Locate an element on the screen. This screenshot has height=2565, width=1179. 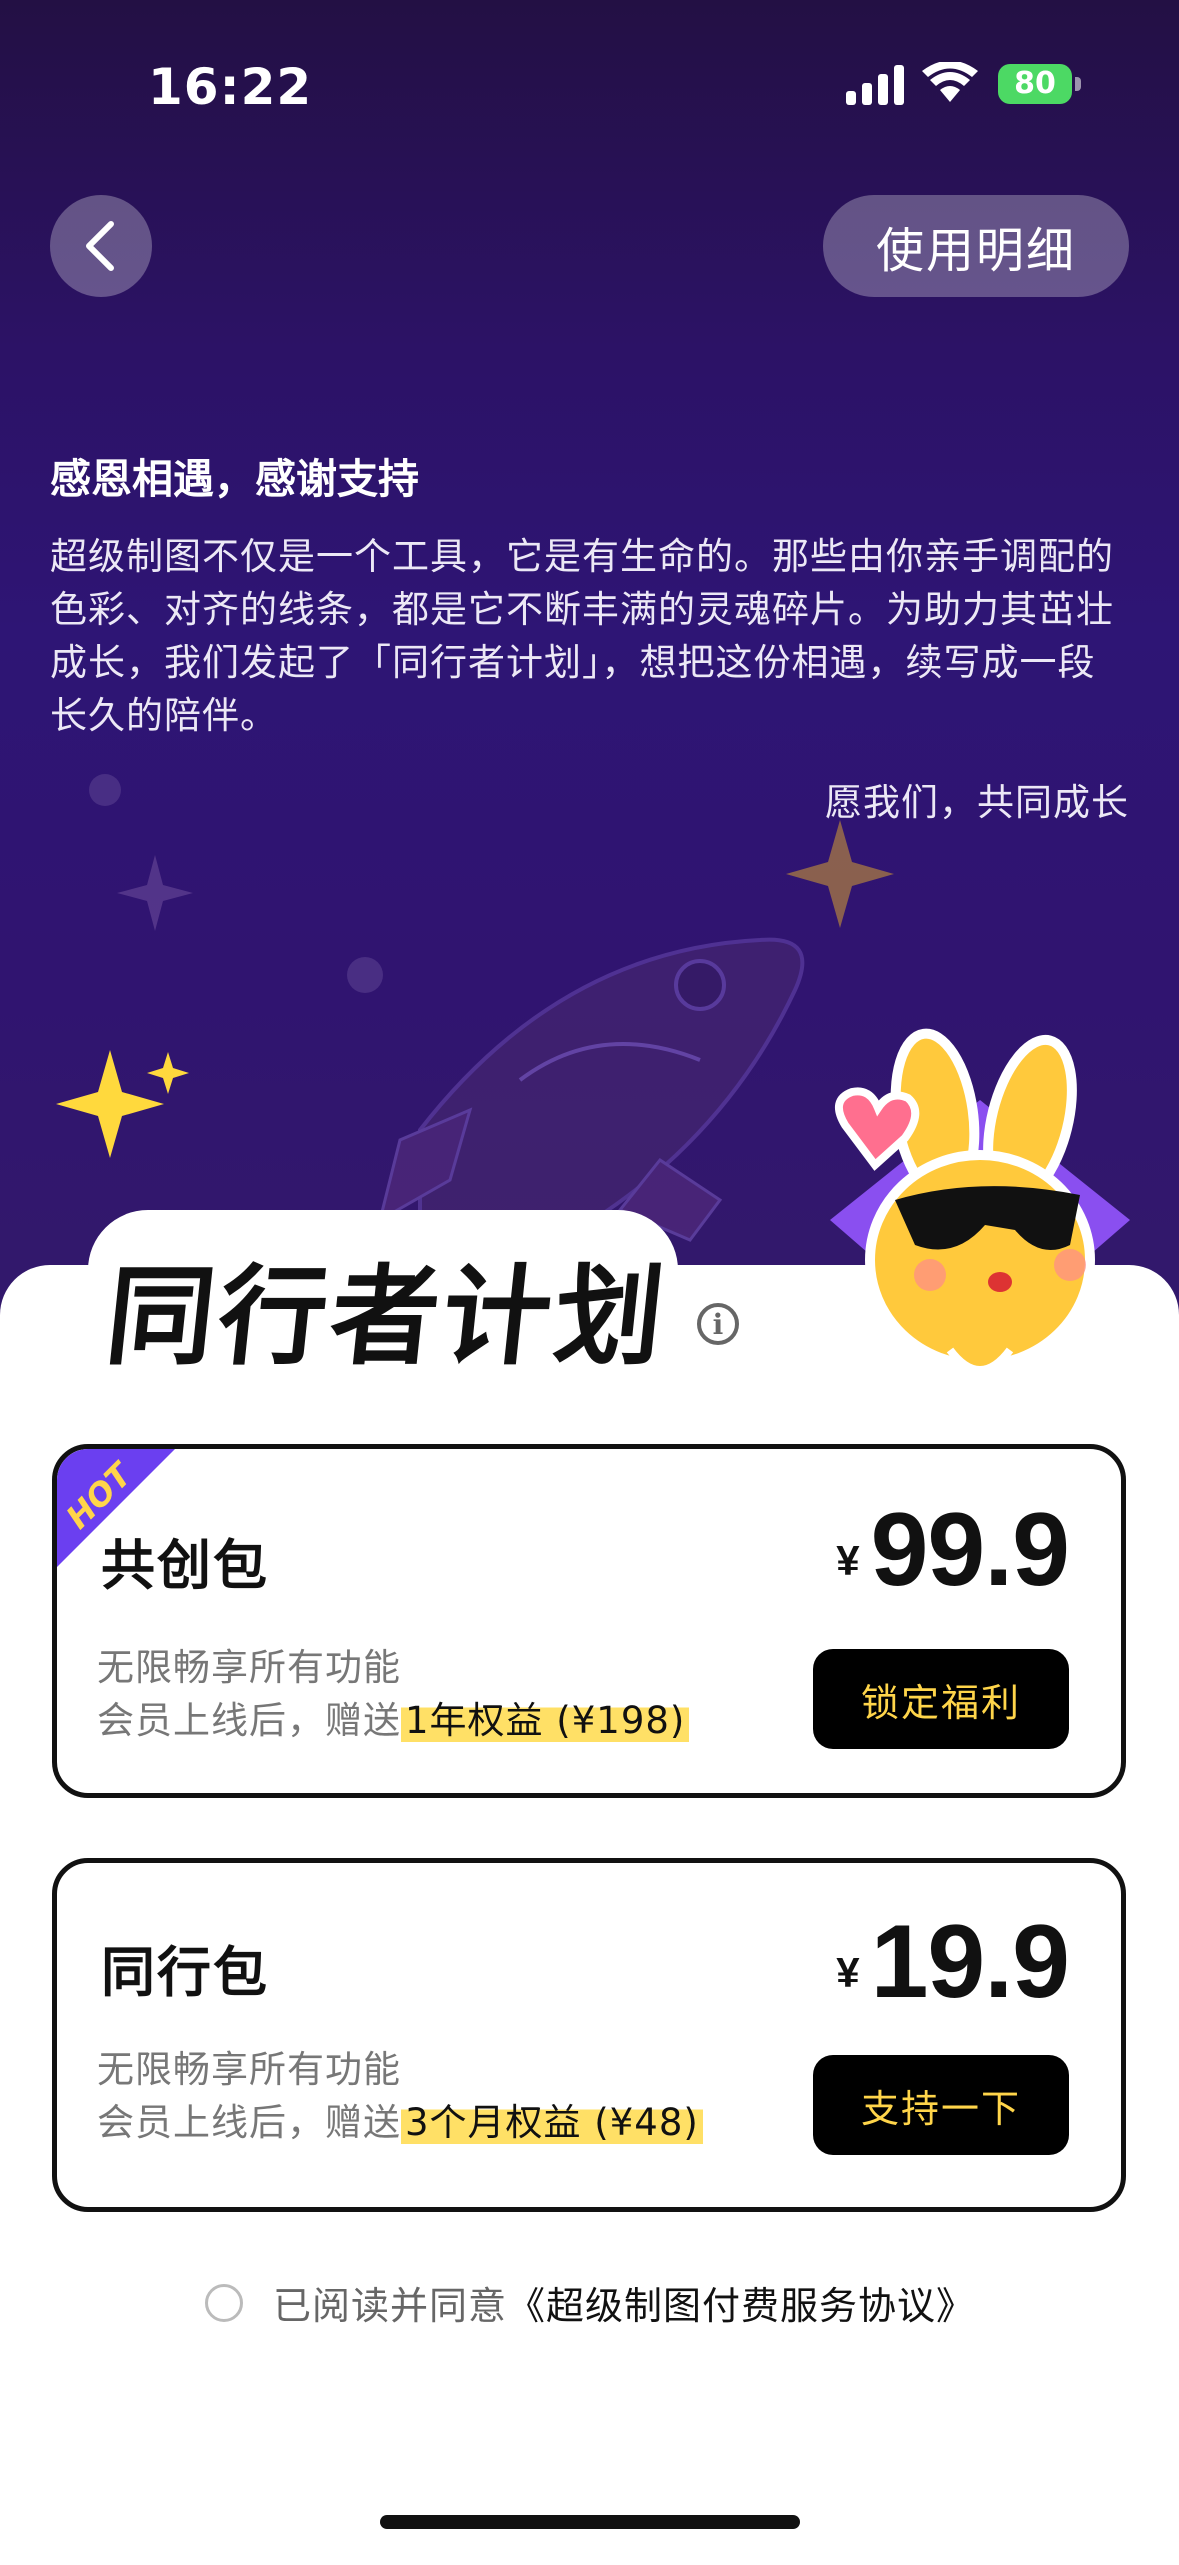
agreement-prefix: 已阅读并同意 is located at coordinates (390, 2306).